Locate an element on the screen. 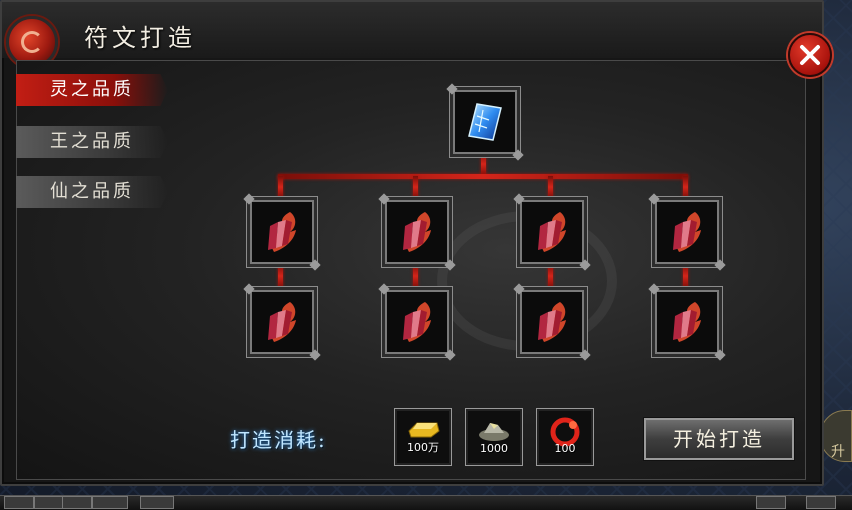 The height and width of the screenshot is (510, 852). close-icon is located at coordinates (810, 55).